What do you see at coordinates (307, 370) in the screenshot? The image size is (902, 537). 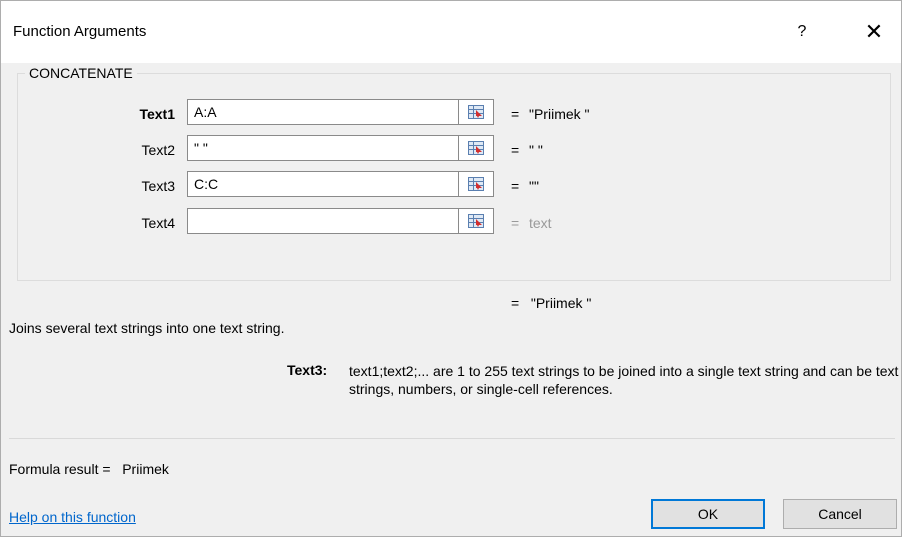 I see `arg-description-name: Text3:` at bounding box center [307, 370].